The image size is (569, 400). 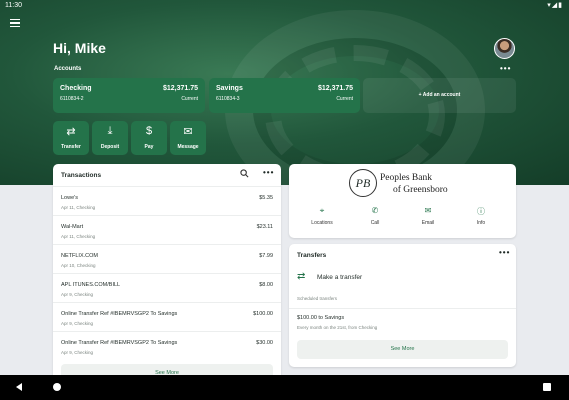 I want to click on avatar, so click(x=504, y=48).